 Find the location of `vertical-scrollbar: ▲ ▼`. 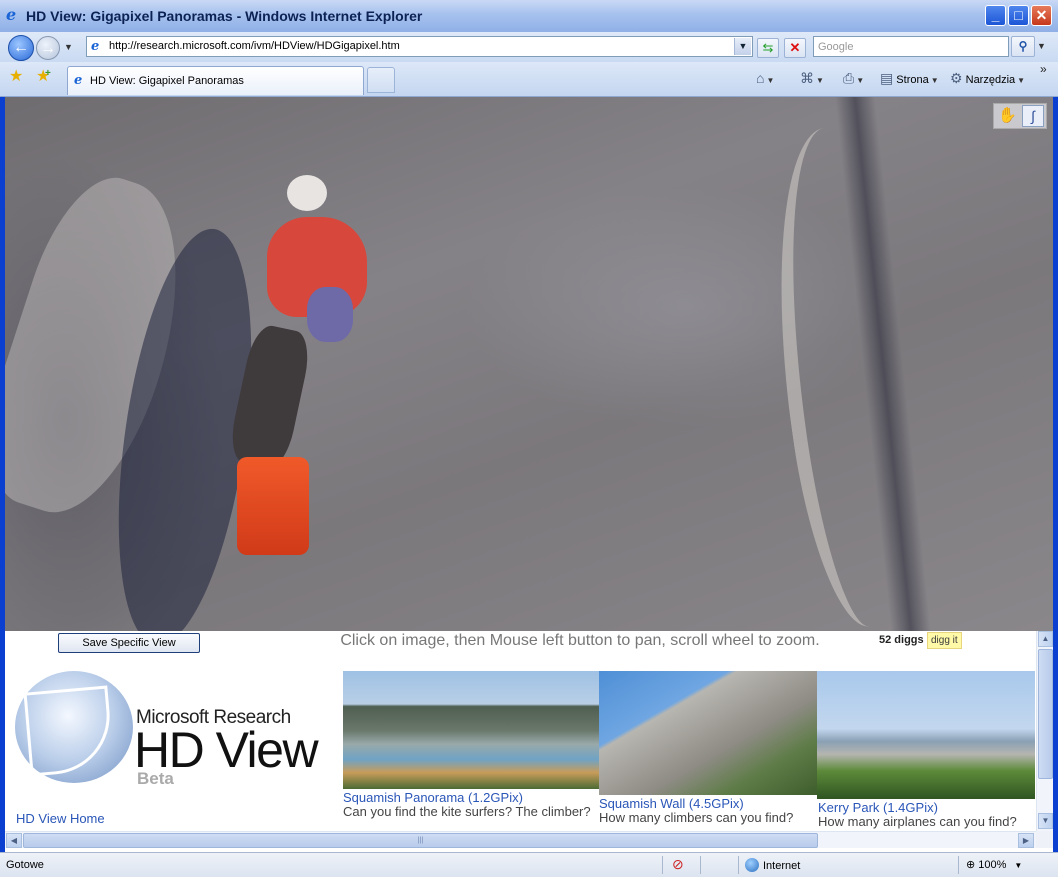

vertical-scrollbar: ▲ ▼ is located at coordinates (1044, 731).